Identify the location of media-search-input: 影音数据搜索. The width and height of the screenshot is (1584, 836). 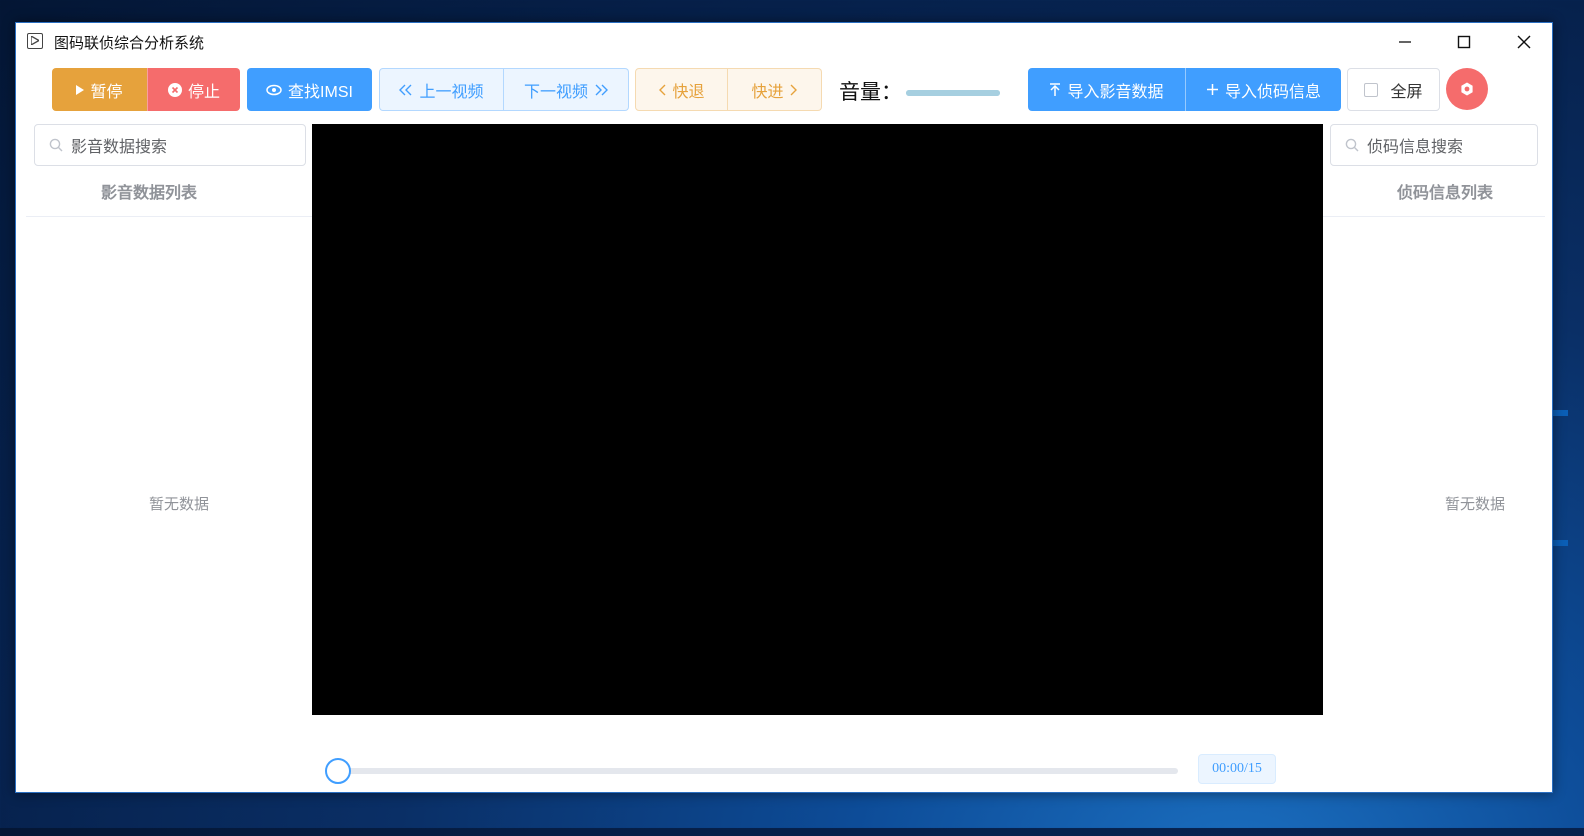
(170, 145).